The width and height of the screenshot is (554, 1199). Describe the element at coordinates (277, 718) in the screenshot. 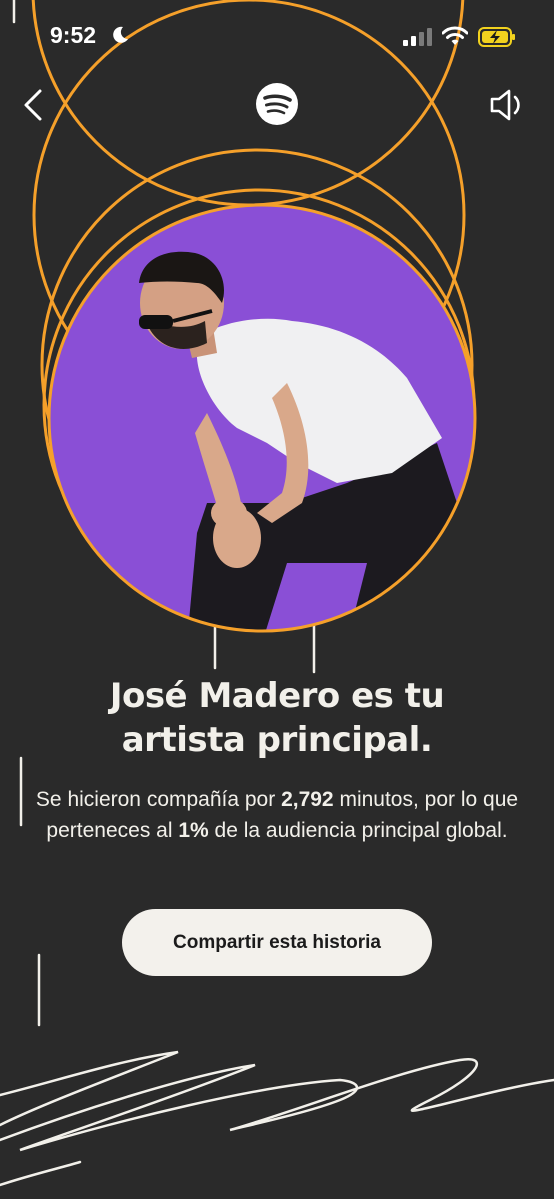

I see `story-headline: José Madero es tu artista principal.` at that location.